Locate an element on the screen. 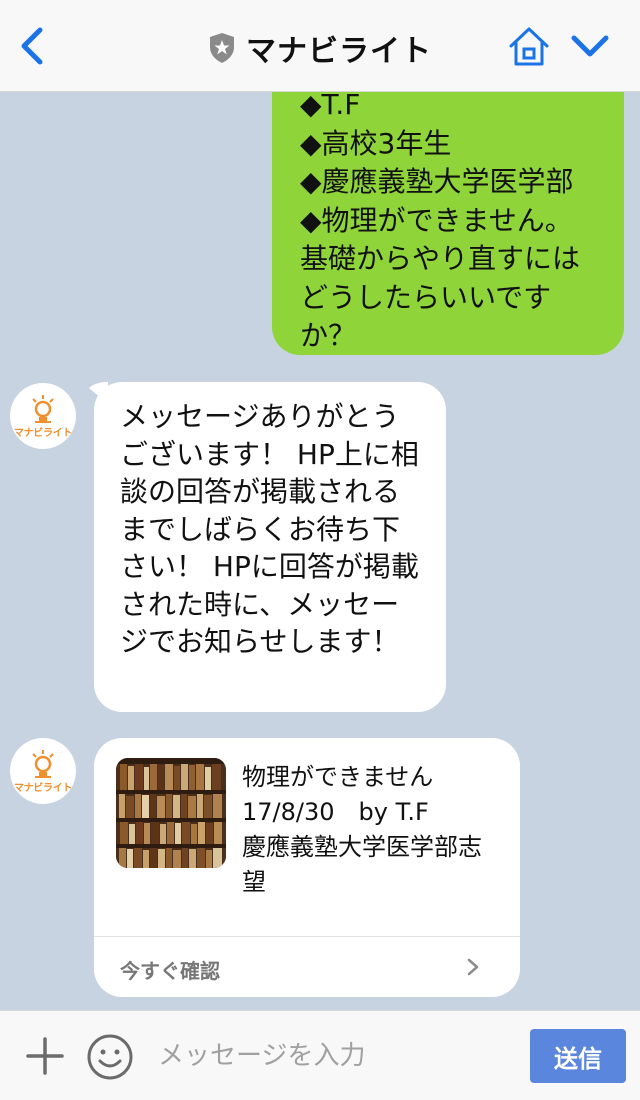  home-icon is located at coordinates (529, 46).